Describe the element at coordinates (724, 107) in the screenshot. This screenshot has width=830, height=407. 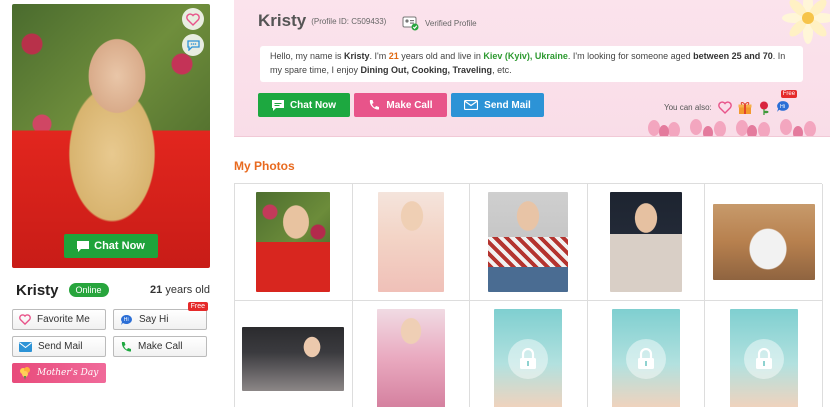
I see `heart-outline-icon` at that location.